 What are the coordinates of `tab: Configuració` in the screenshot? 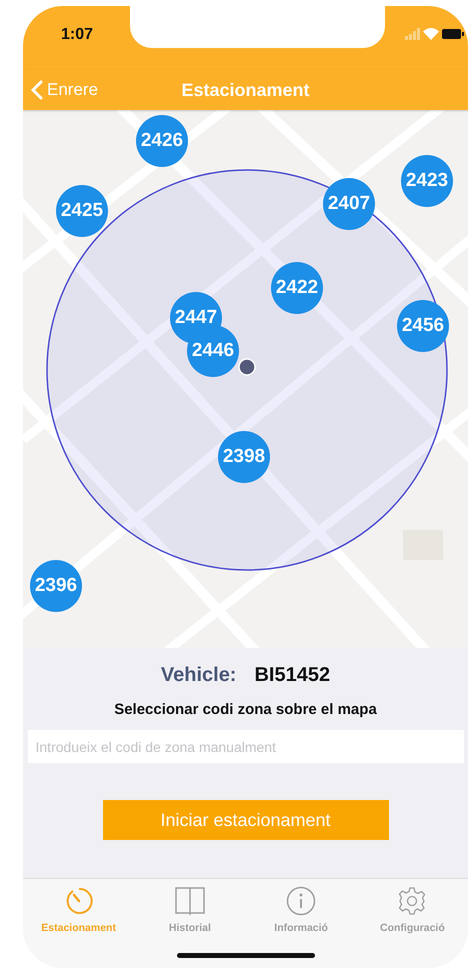 It's located at (412, 906).